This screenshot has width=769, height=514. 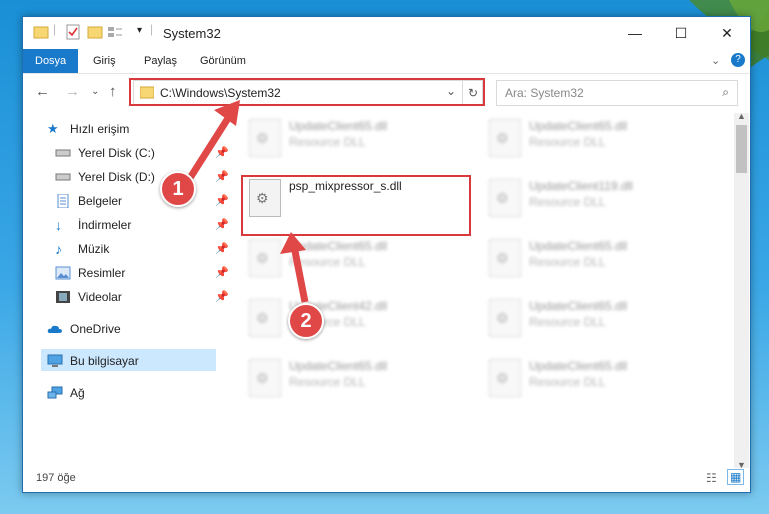 What do you see at coordinates (178, 189) in the screenshot?
I see `step-1-badge: 1` at bounding box center [178, 189].